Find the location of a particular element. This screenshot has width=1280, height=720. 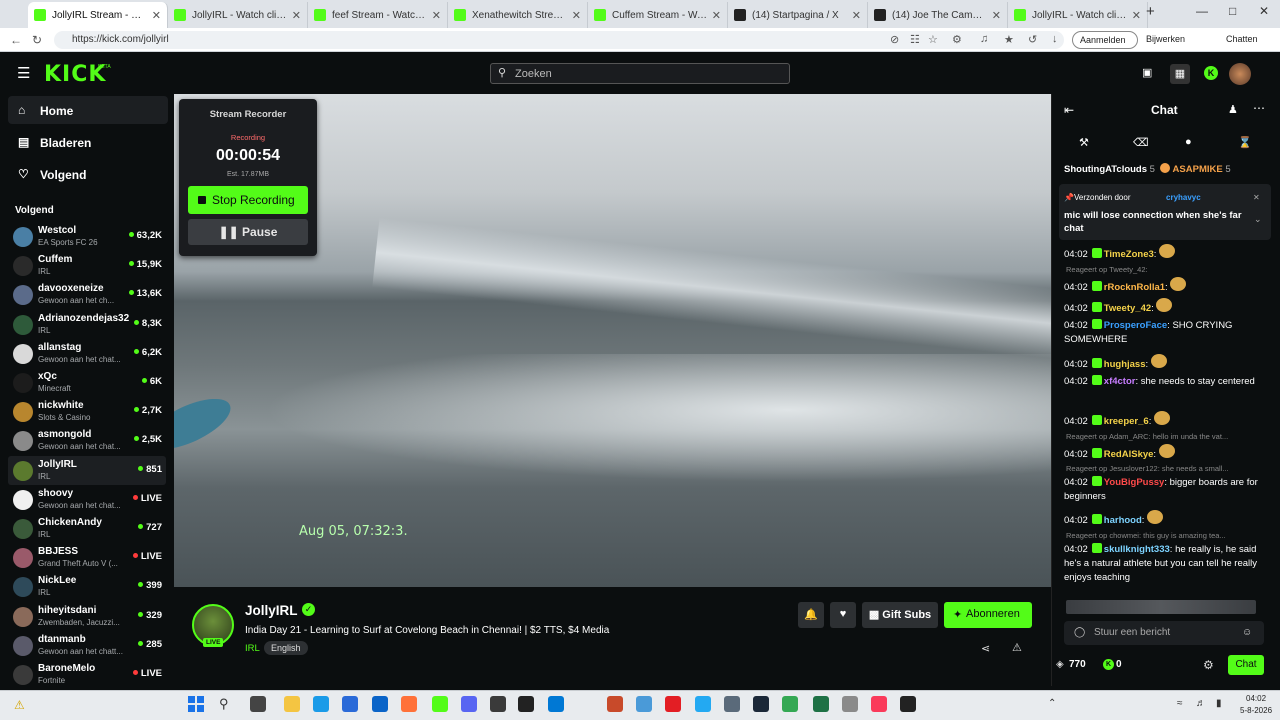

category-link: IRL is located at coordinates (252, 648).